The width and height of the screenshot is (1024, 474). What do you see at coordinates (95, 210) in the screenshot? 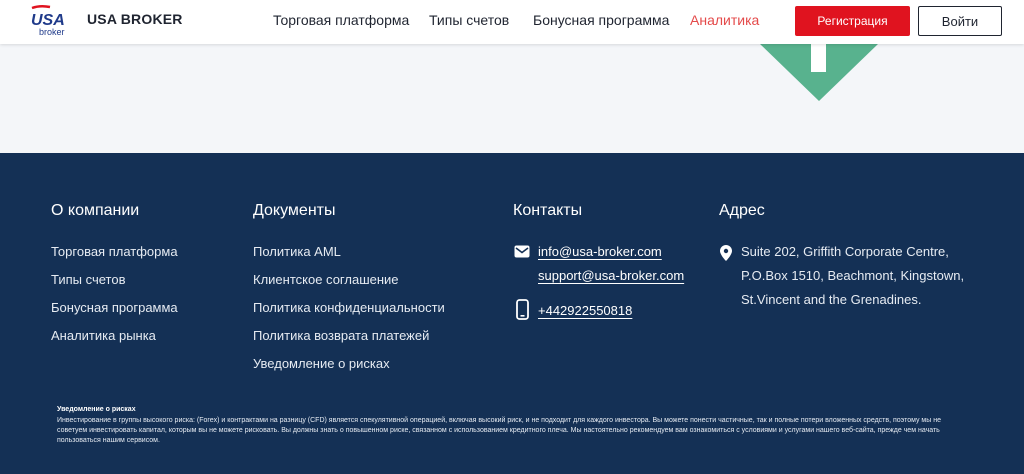
I see `company-heading: О компании` at bounding box center [95, 210].